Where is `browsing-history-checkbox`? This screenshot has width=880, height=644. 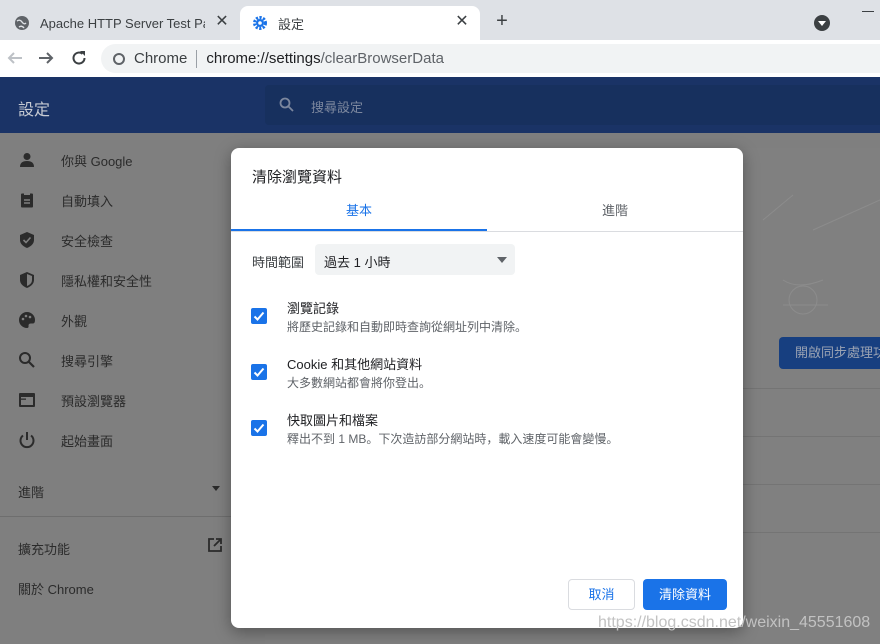 browsing-history-checkbox is located at coordinates (259, 316).